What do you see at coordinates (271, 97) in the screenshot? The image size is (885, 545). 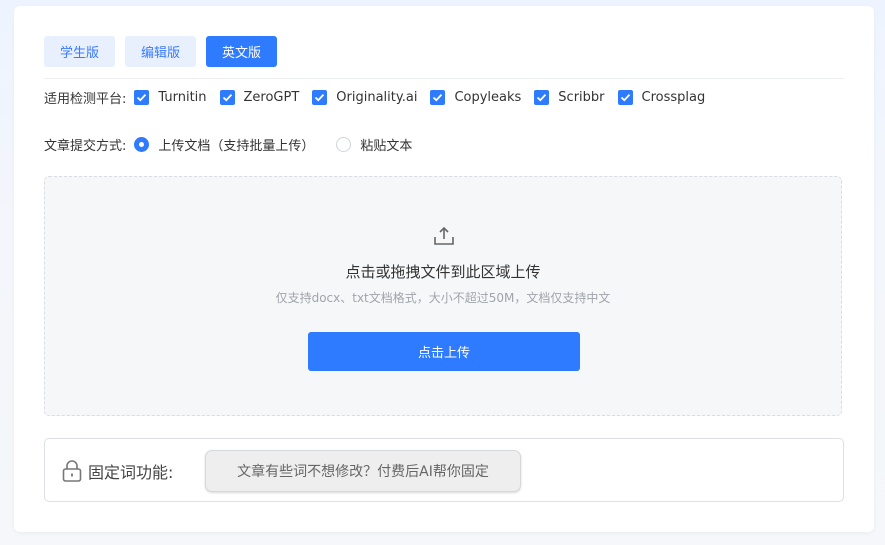 I see `checkbox-label: ZeroGPT` at bounding box center [271, 97].